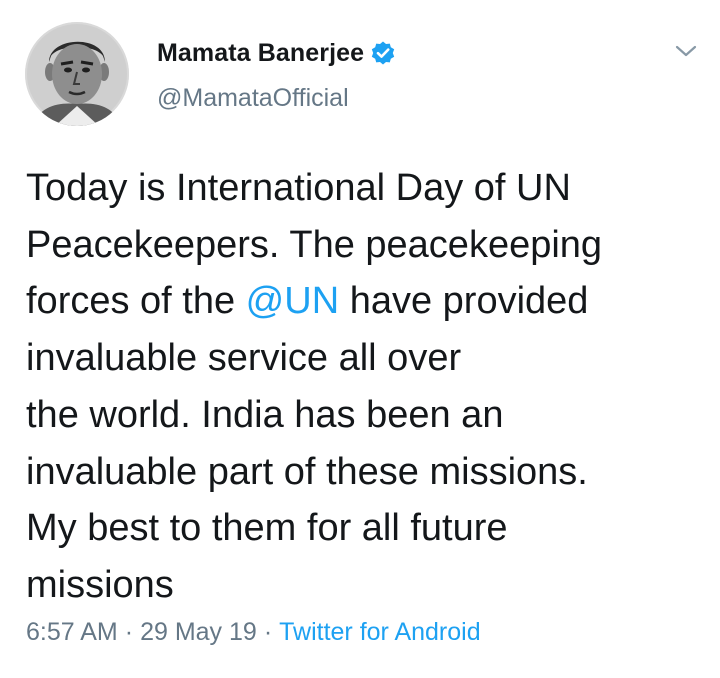  I want to click on tweet-line-text: the world. India has been an, so click(265, 414).